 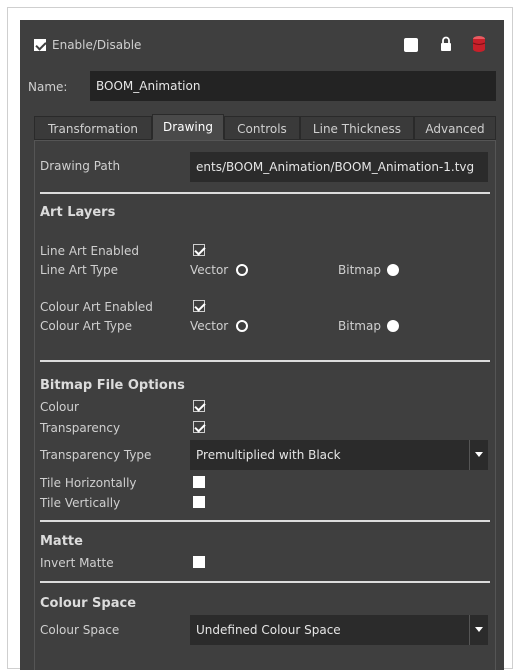 What do you see at coordinates (93, 128) in the screenshot?
I see `tab-transformation: Transformation` at bounding box center [93, 128].